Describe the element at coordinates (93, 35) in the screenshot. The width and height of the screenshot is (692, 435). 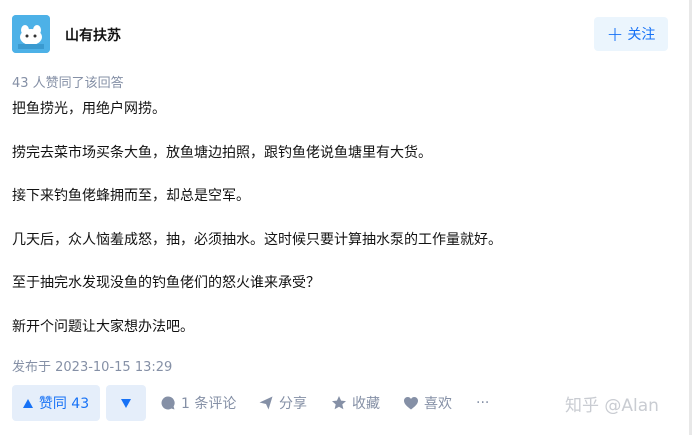
I see `author-name: 山有扶苏` at that location.